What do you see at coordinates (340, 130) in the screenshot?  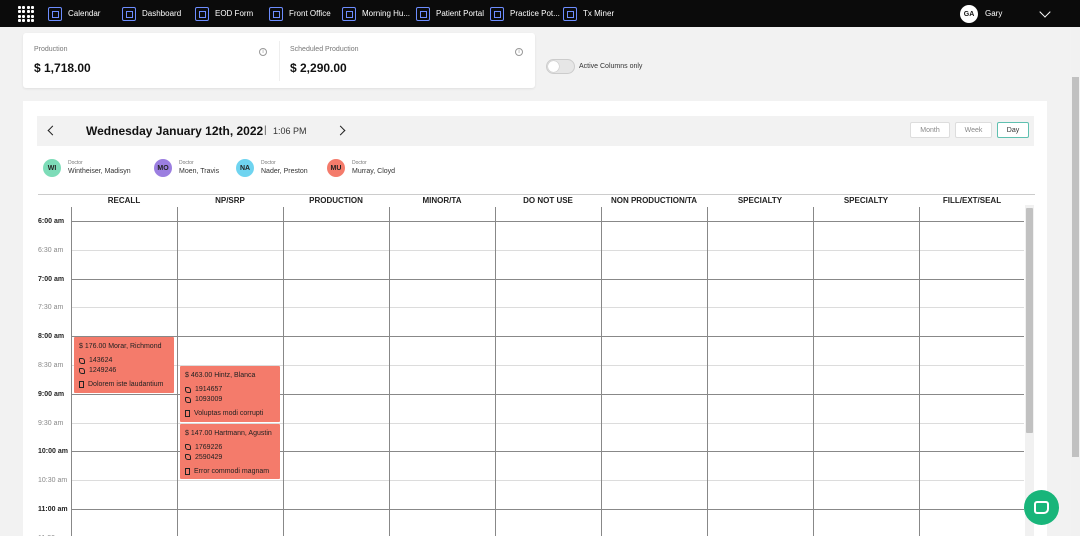 I see `chevron-right-icon` at bounding box center [340, 130].